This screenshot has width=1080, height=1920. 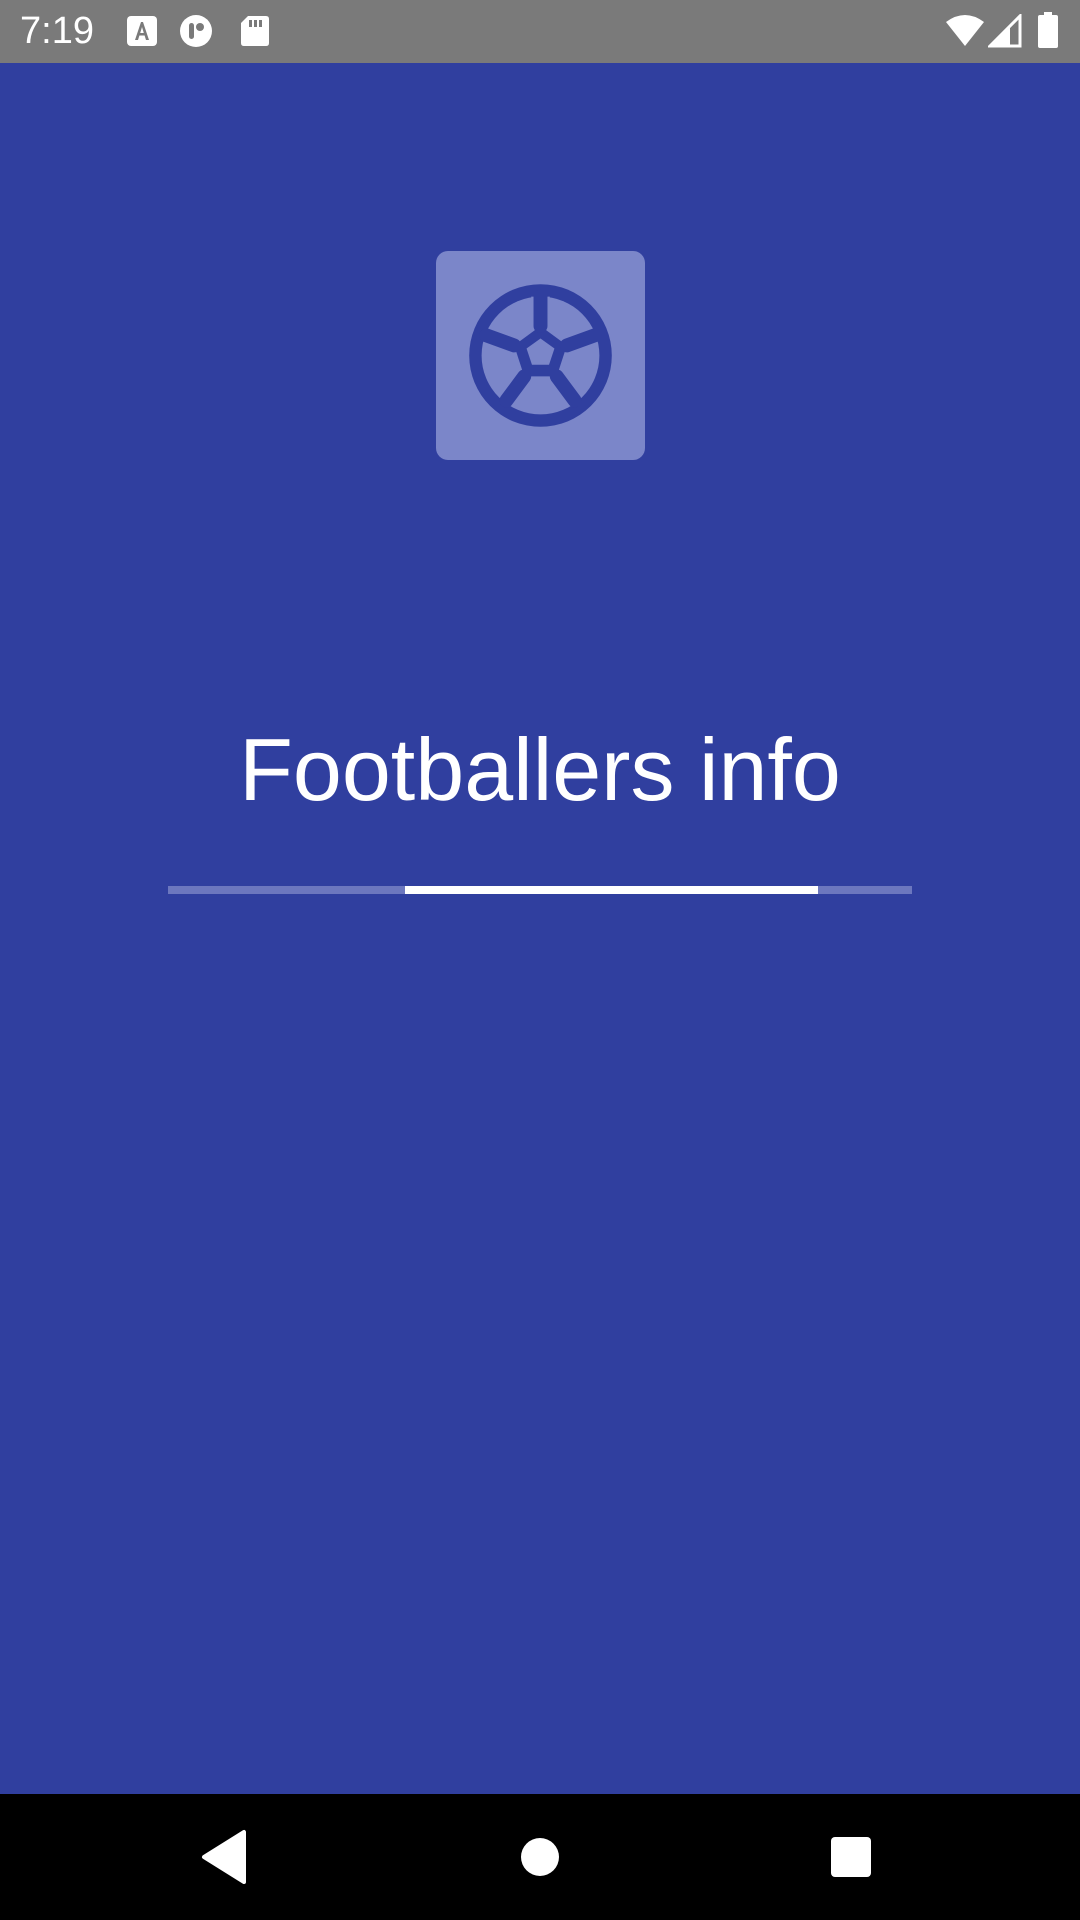 I want to click on home-icon, so click(x=540, y=1857).